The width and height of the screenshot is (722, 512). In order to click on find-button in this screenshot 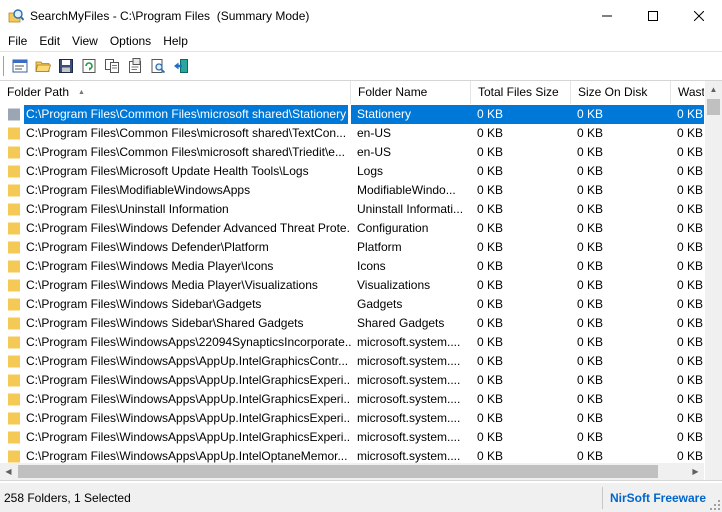, I will do `click(157, 66)`.